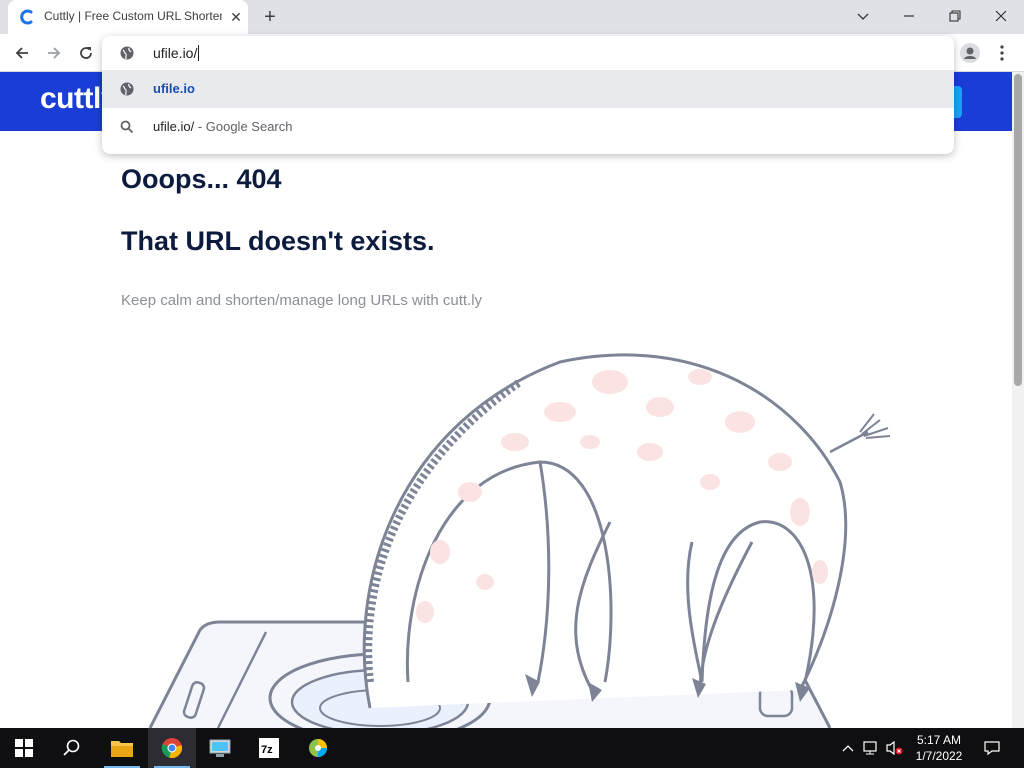 The width and height of the screenshot is (1024, 768). What do you see at coordinates (318, 748) in the screenshot?
I see `app-icon` at bounding box center [318, 748].